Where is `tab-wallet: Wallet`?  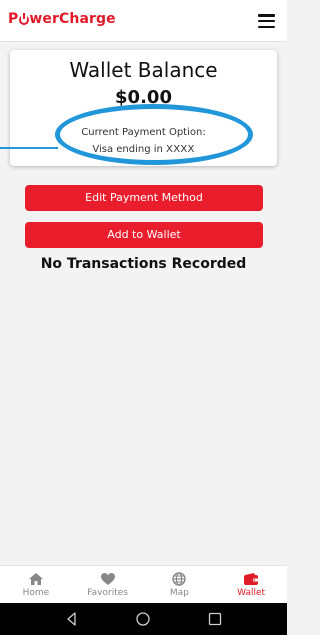 tab-wallet: Wallet is located at coordinates (251, 584).